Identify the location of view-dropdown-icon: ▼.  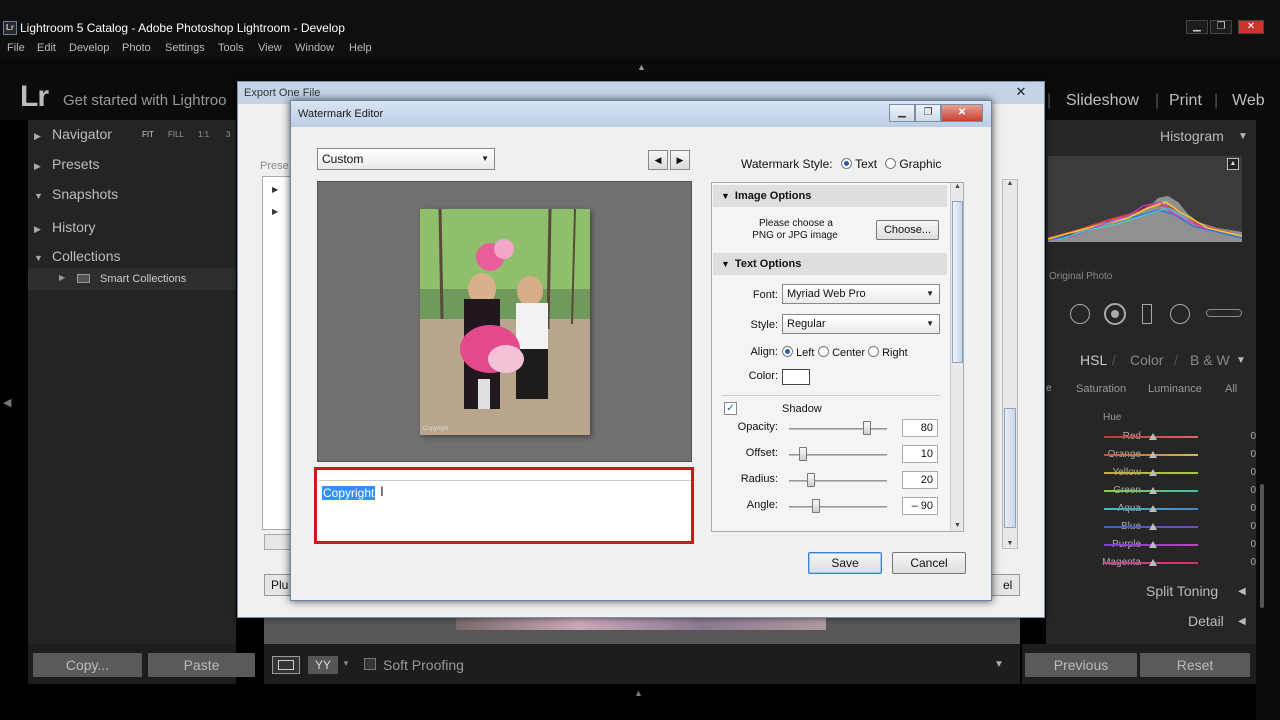
(346, 663).